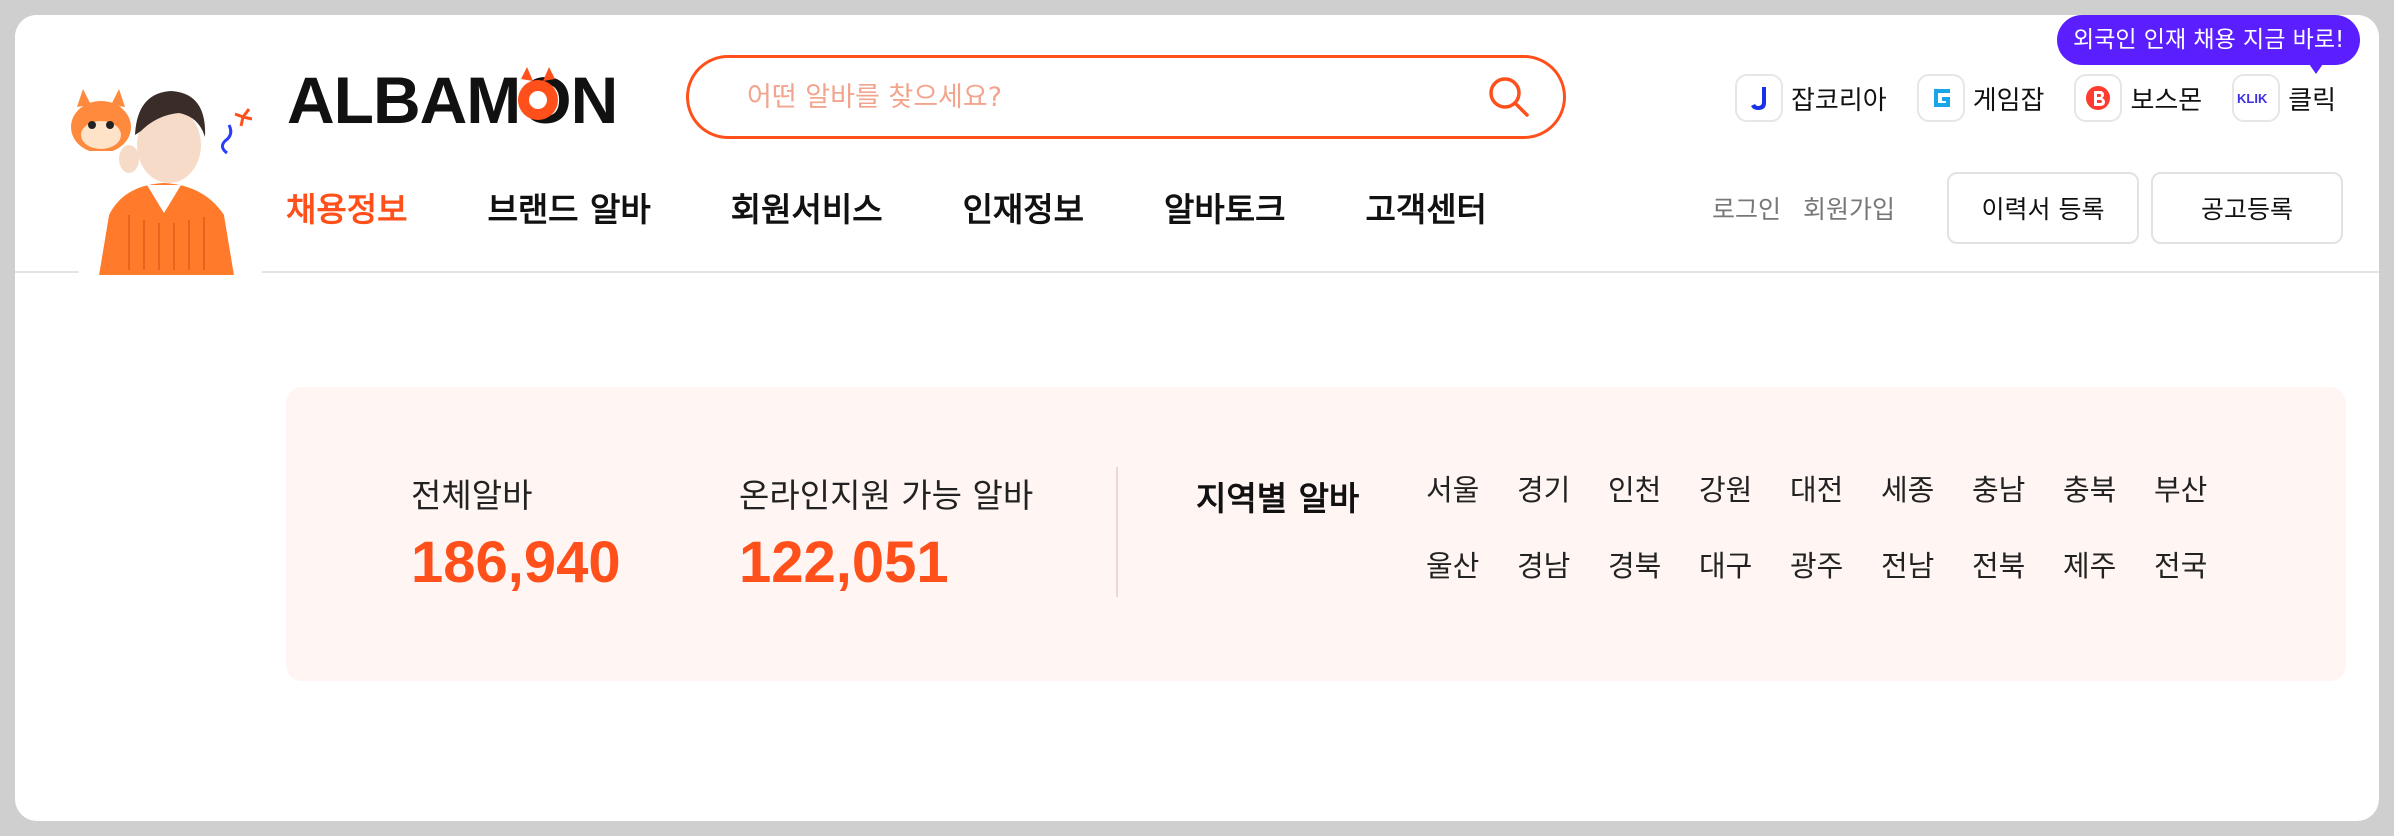 The image size is (2394, 836). Describe the element at coordinates (1835, 490) in the screenshot. I see `region-link: 대전` at that location.